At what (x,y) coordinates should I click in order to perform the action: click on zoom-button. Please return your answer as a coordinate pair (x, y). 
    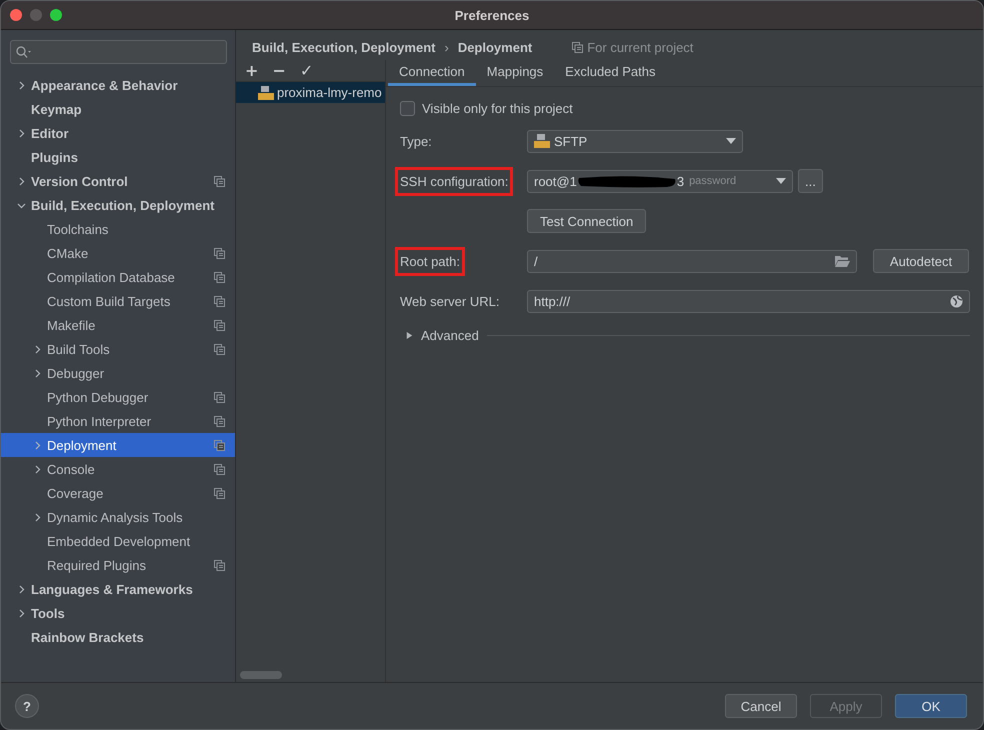
    Looking at the image, I should click on (56, 15).